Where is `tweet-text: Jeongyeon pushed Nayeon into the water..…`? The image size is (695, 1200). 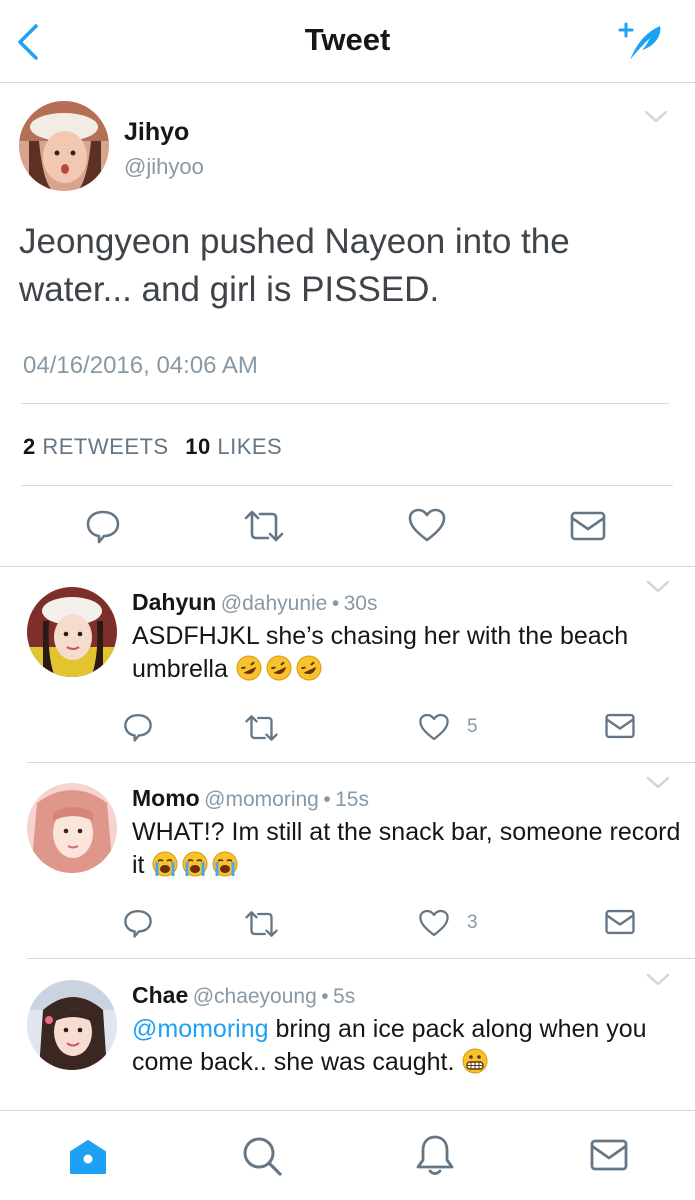 tweet-text: Jeongyeon pushed Nayeon into the water..… is located at coordinates (294, 265).